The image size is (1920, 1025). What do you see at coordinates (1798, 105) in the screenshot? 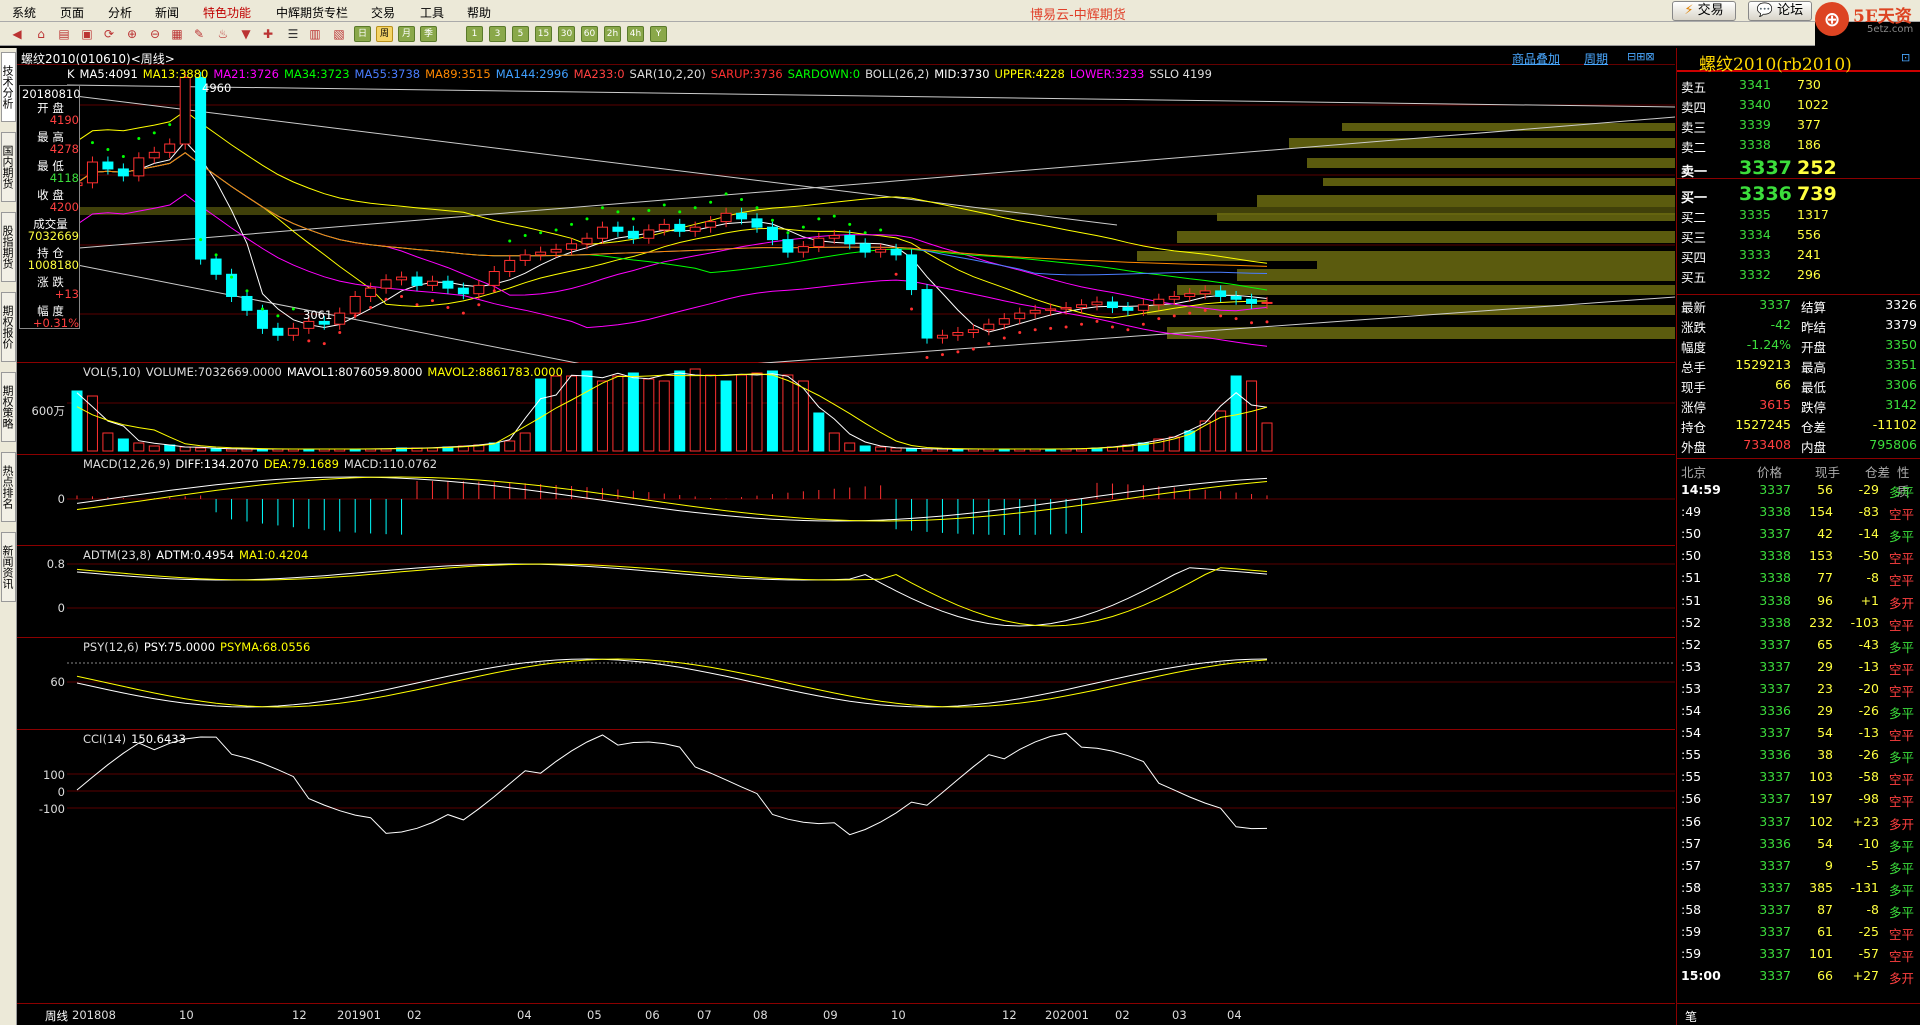
I see `order-book-row: 卖四 3340 1022` at bounding box center [1798, 105].